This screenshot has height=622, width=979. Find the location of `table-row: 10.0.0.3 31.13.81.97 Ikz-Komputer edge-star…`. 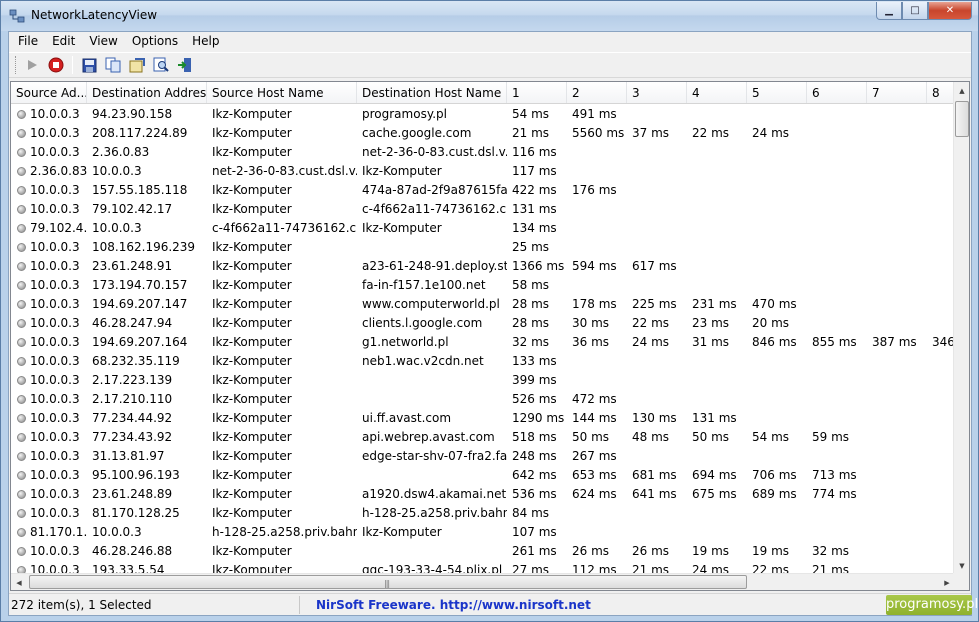

table-row: 10.0.0.3 31.13.81.97 Ikz-Komputer edge-star… is located at coordinates (483, 456).